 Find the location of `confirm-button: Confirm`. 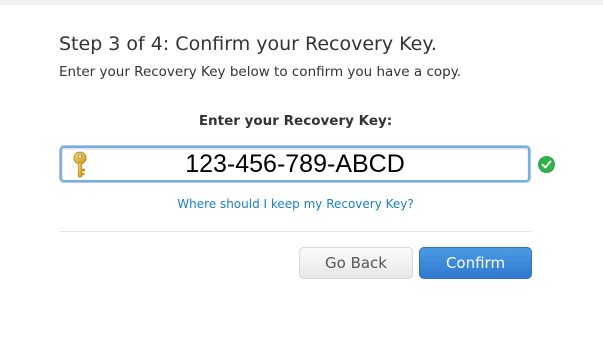

confirm-button: Confirm is located at coordinates (475, 263).